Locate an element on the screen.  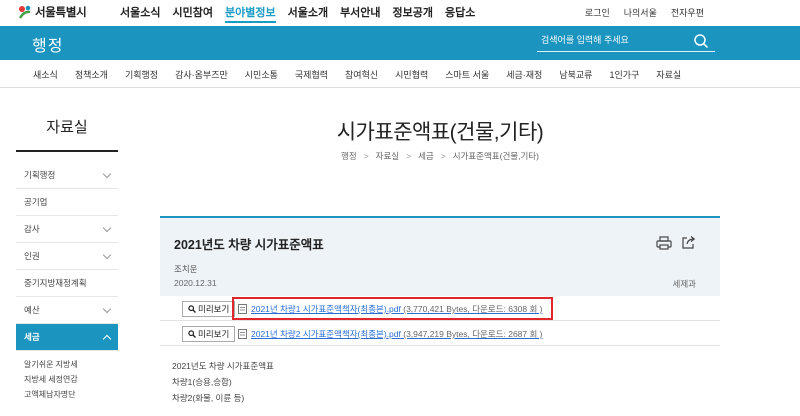
gnb-item-disclosure: 정보공개 is located at coordinates (413, 13).